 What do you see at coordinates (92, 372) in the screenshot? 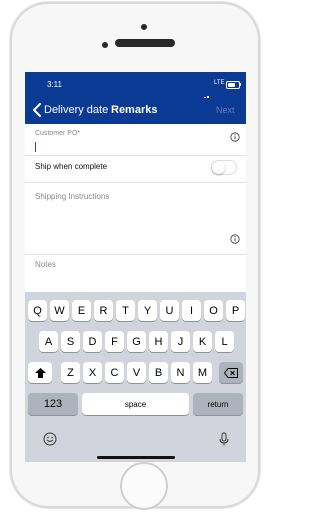
I see `key-x: X` at bounding box center [92, 372].